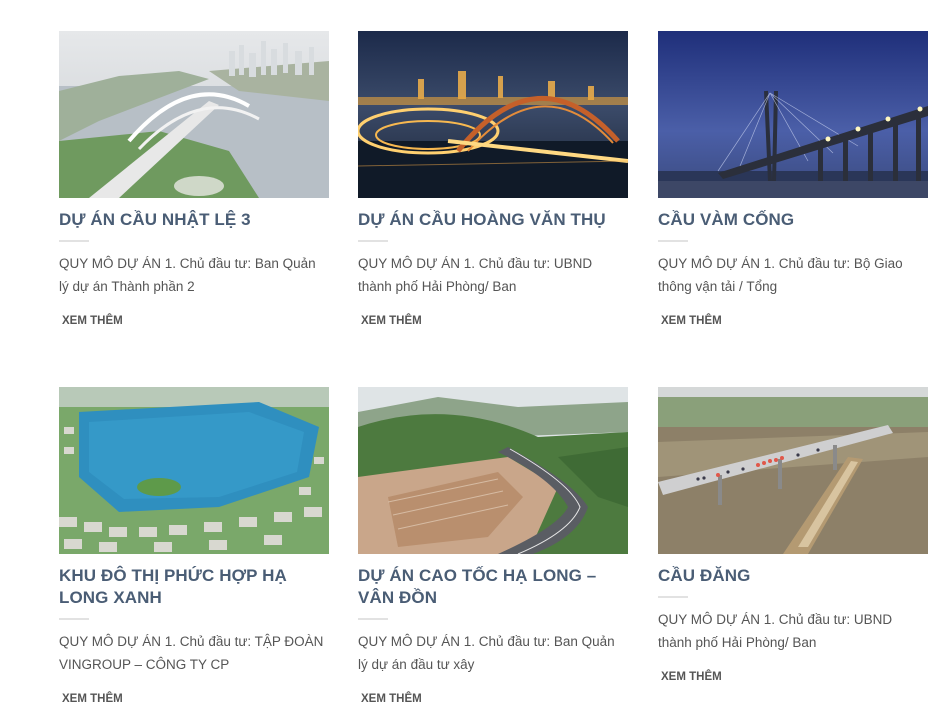 Image resolution: width=950 pixels, height=707 pixels. What do you see at coordinates (493, 114) in the screenshot?
I see `project-image-cau-hoang-van-thu` at bounding box center [493, 114].